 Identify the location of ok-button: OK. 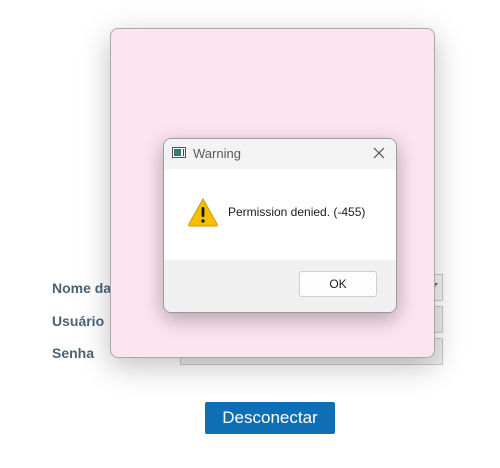
(338, 284).